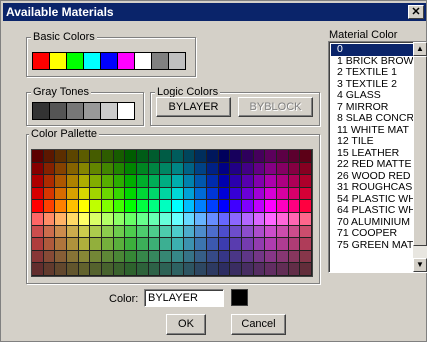  Describe the element at coordinates (373, 200) in the screenshot. I see `material-list-item: 54 PLASTIC WH` at that location.